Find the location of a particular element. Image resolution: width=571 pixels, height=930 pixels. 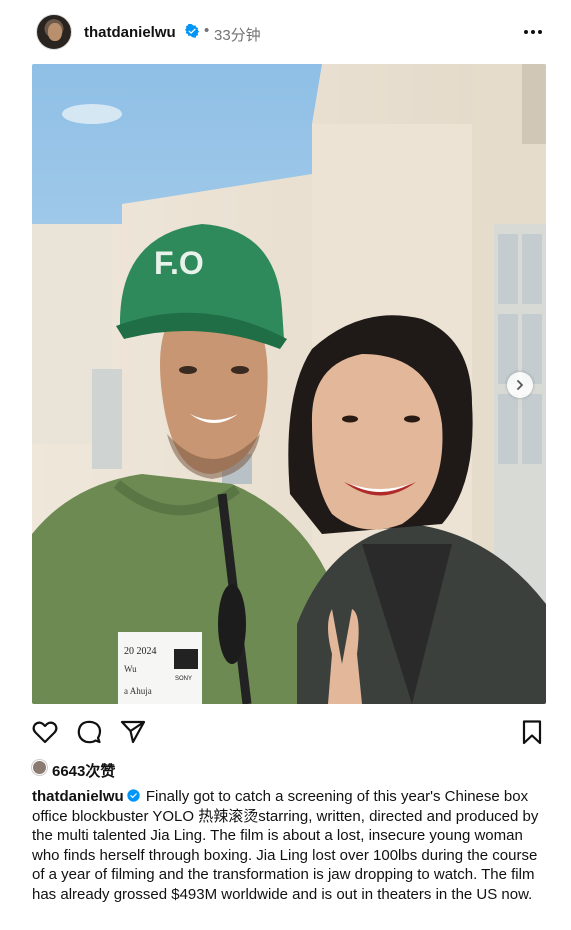

bookmark-icon is located at coordinates (532, 732).